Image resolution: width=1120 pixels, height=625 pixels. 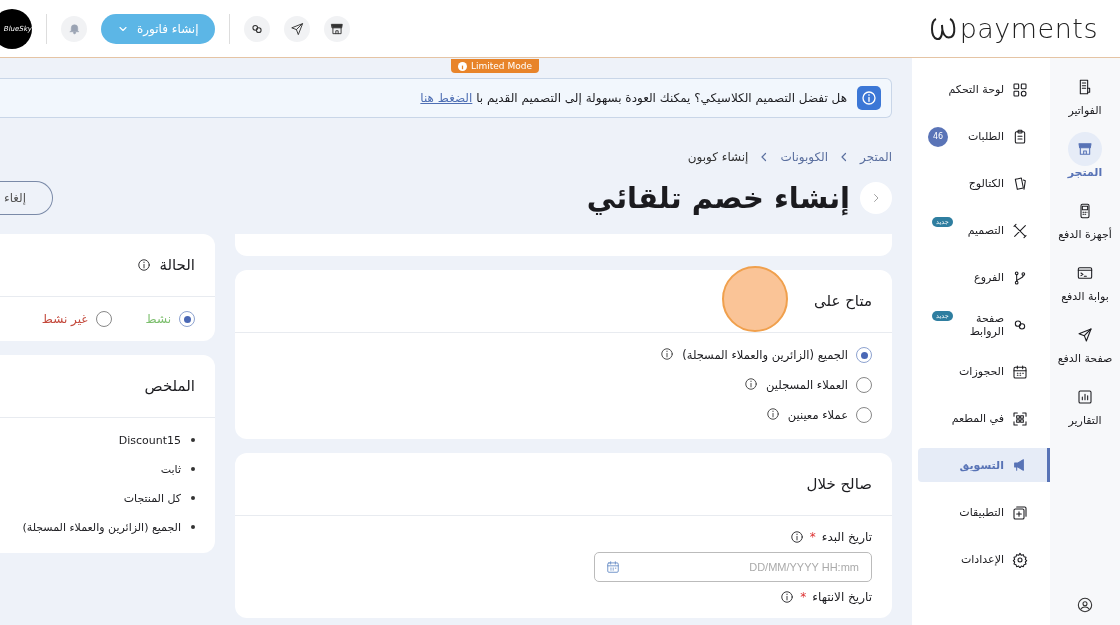 What do you see at coordinates (1085, 101) in the screenshot?
I see `rail-item: الفواتير` at bounding box center [1085, 101].